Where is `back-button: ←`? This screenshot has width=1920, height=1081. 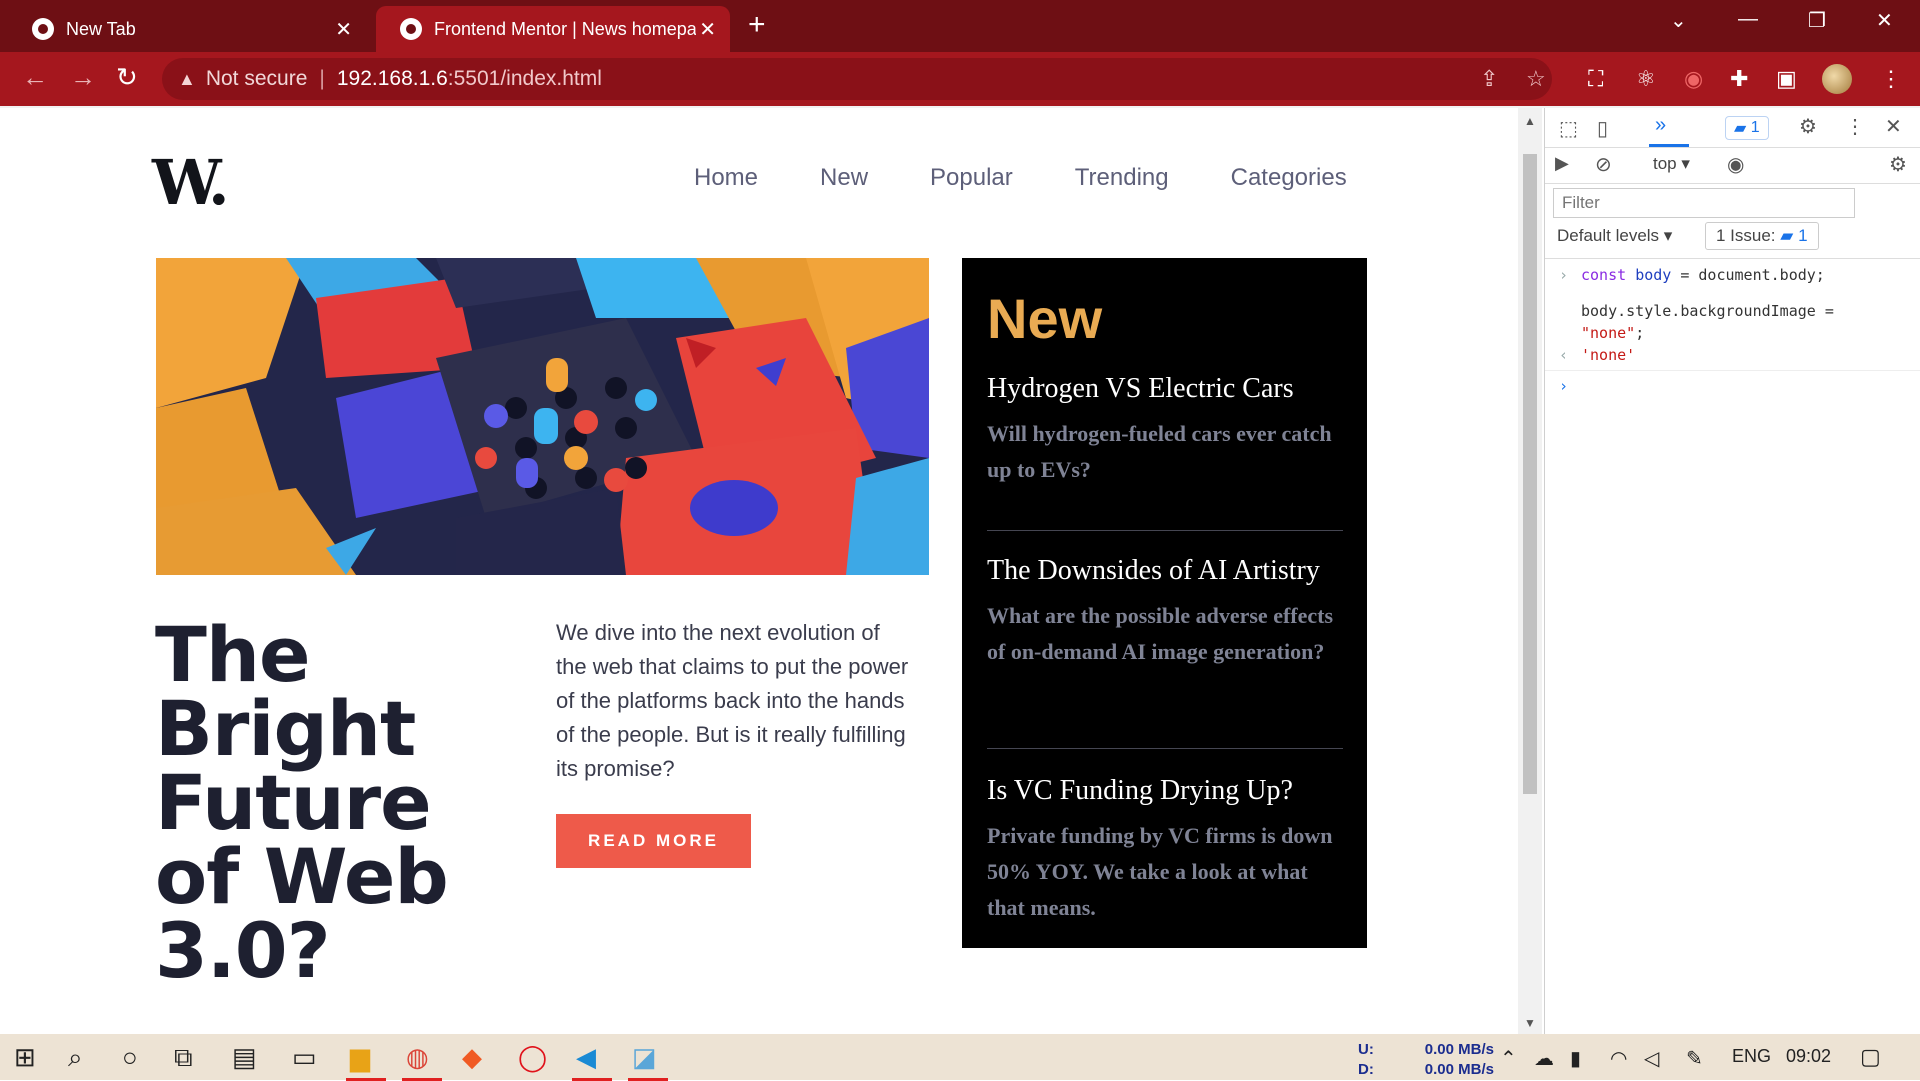
back-button: ← is located at coordinates (35, 77).